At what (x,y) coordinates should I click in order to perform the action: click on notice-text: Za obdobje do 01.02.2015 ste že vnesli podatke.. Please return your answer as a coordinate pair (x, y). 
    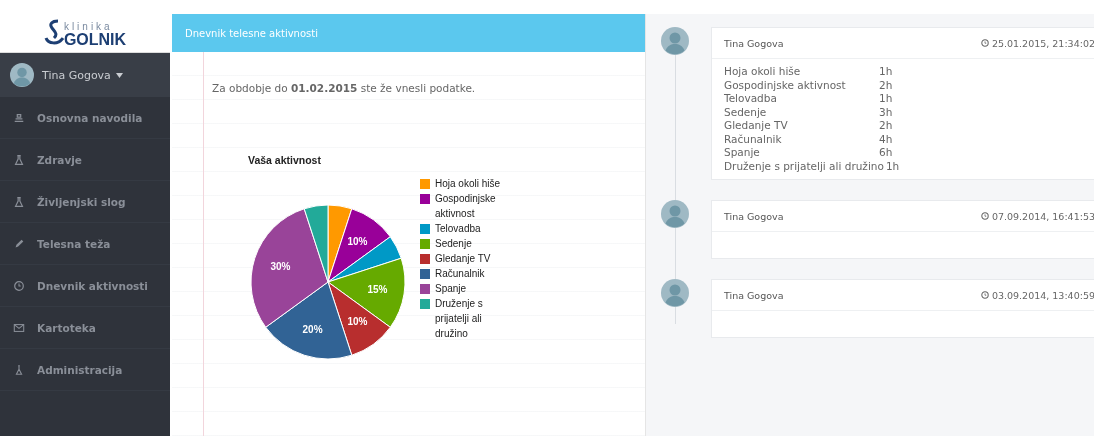
    Looking at the image, I should click on (344, 88).